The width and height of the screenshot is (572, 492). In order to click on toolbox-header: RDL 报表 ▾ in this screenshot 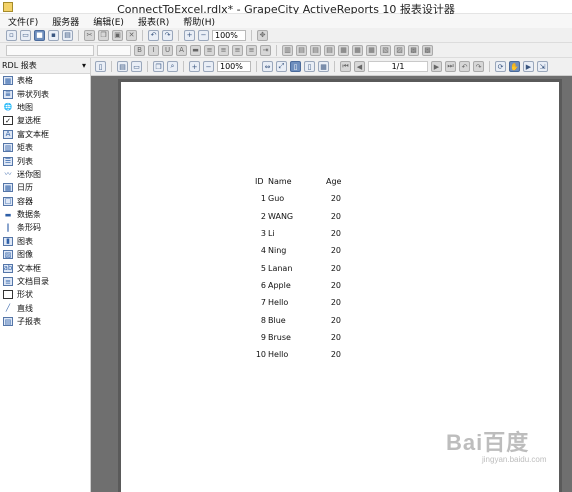, I will do `click(45, 66)`.